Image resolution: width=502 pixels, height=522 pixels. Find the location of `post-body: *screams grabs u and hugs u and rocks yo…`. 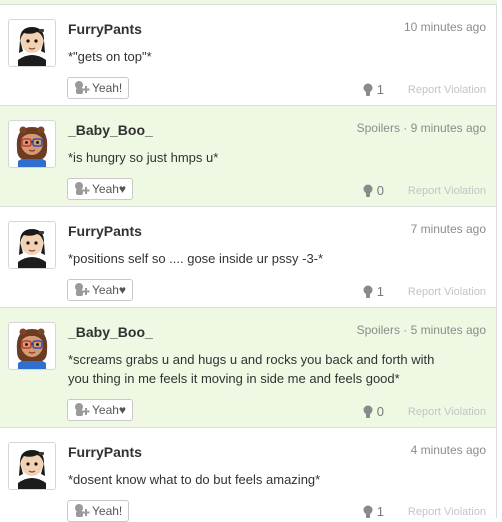

post-body: *screams grabs u and hugs u and rocks yo… is located at coordinates (251, 369).